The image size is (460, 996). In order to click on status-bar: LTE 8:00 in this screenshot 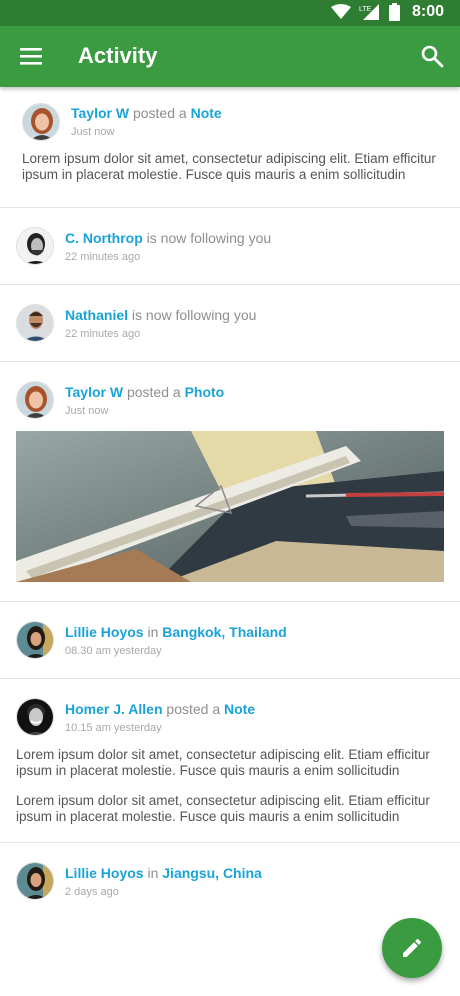, I will do `click(230, 13)`.